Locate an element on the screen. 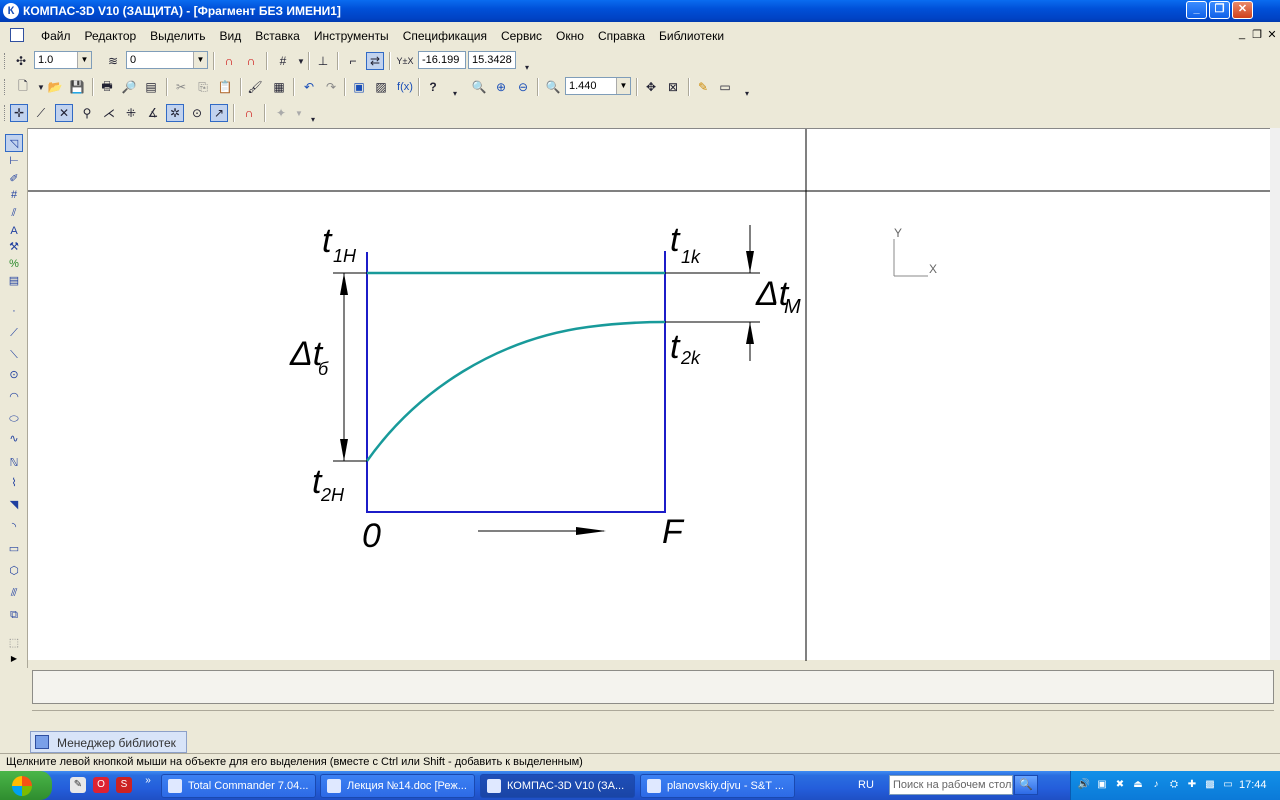 This screenshot has height=800, width=1280. chevron-right-icon: ▶ is located at coordinates (14, 659).